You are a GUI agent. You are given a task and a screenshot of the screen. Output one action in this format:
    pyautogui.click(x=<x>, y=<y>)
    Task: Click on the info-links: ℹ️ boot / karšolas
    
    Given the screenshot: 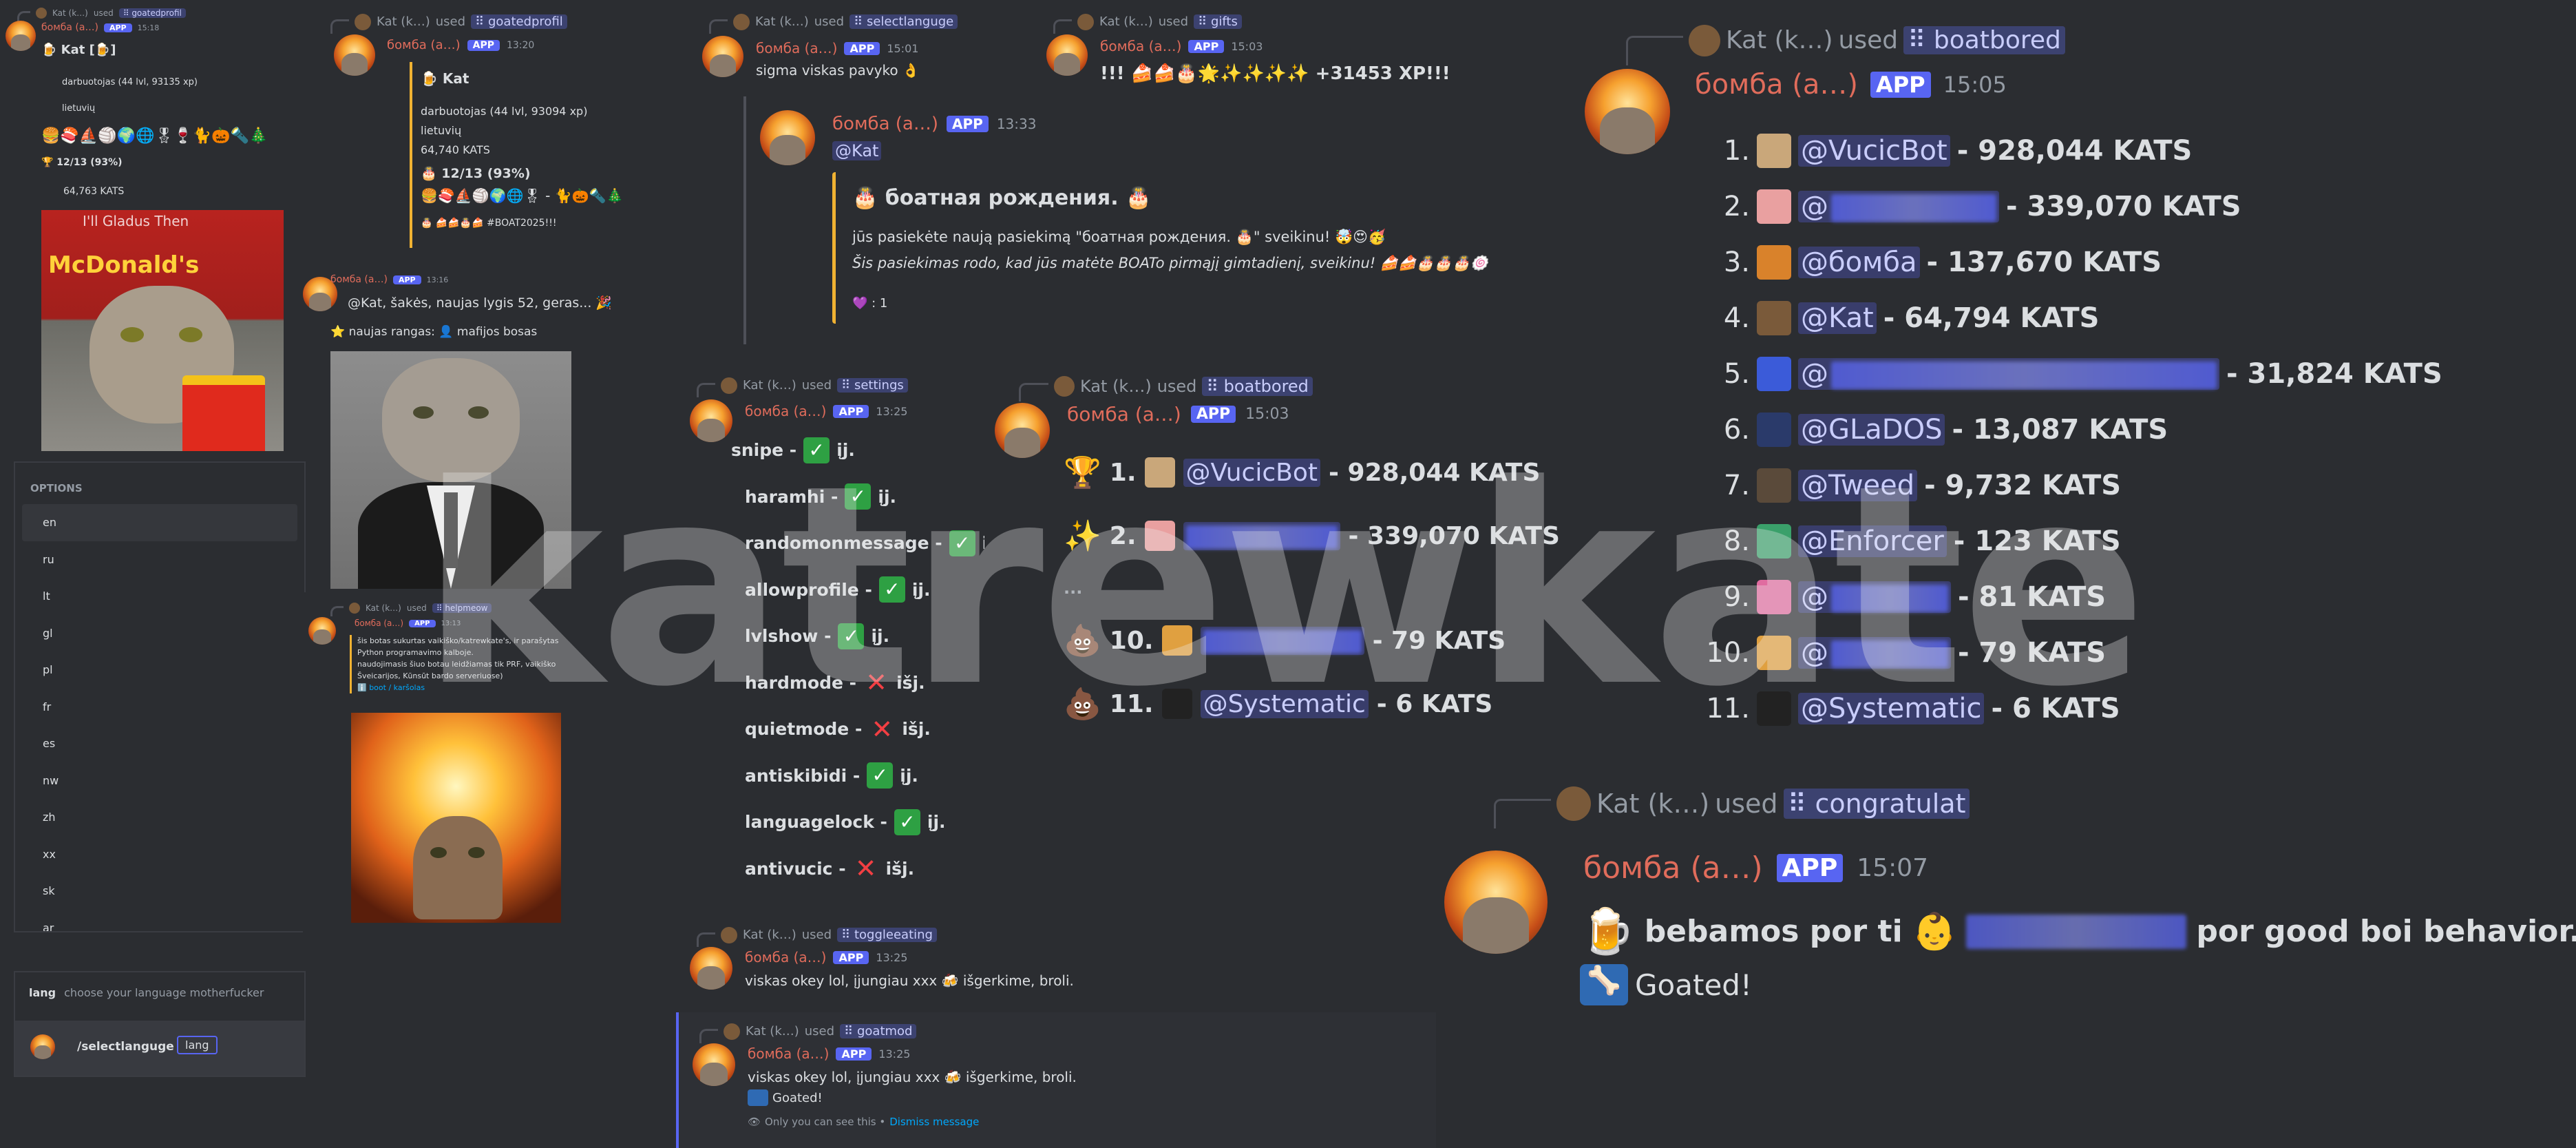 What is the action you would take?
    pyautogui.click(x=471, y=687)
    